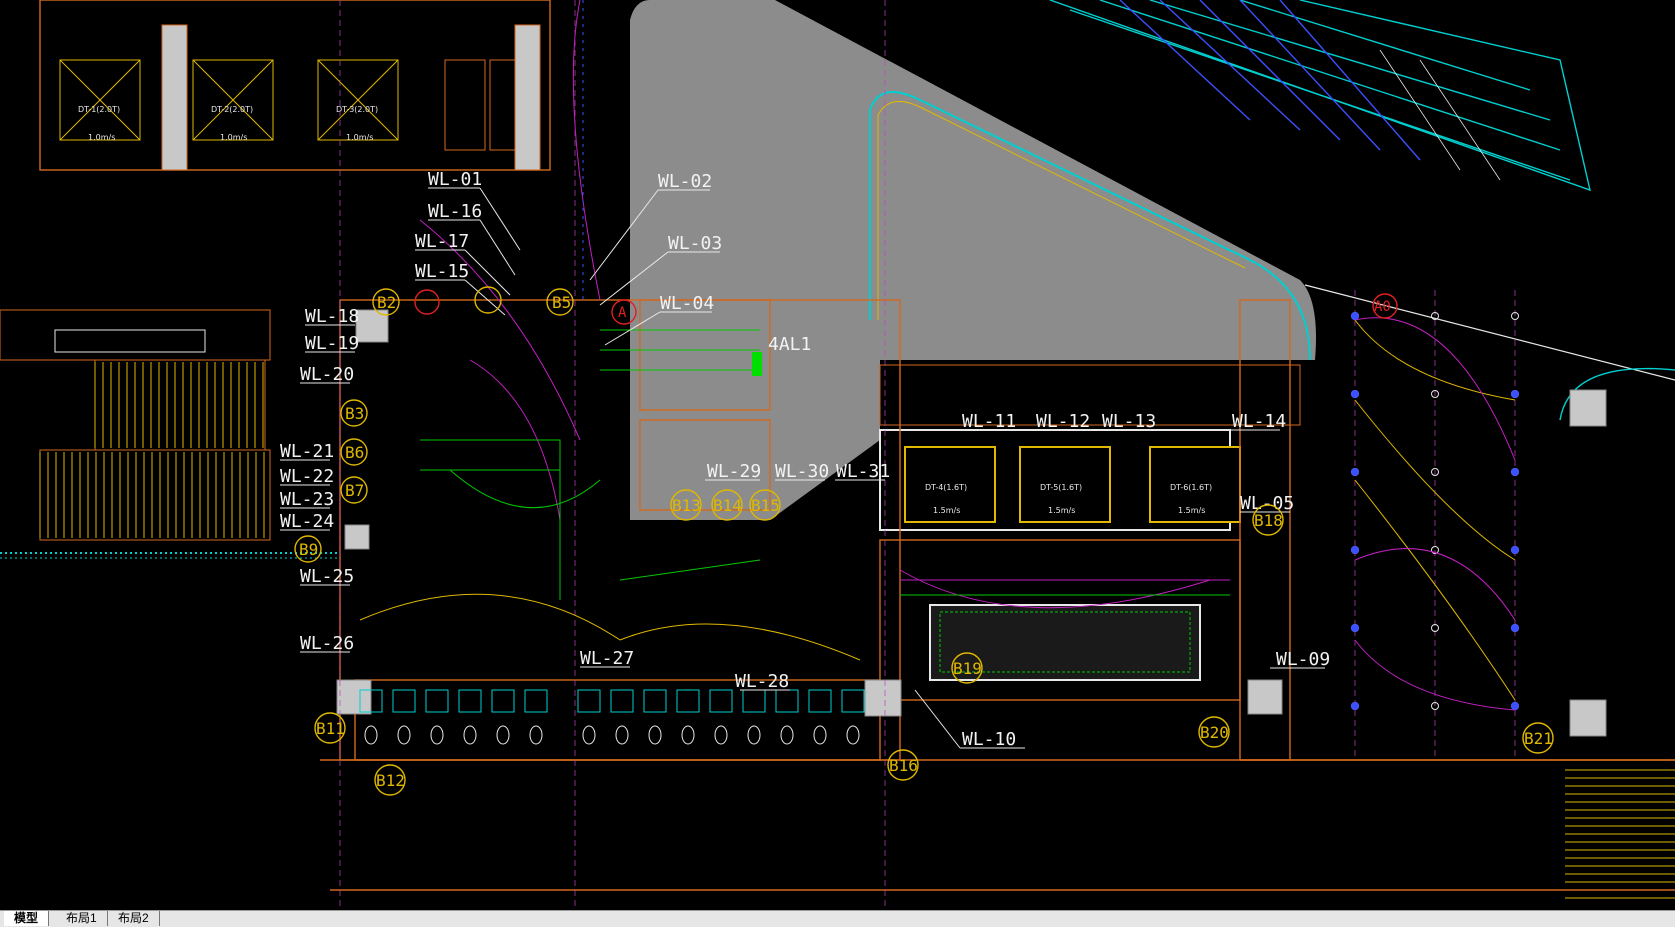 This screenshot has height=927, width=1675. What do you see at coordinates (354, 413) in the screenshot?
I see `bubble-b3: B3` at bounding box center [354, 413].